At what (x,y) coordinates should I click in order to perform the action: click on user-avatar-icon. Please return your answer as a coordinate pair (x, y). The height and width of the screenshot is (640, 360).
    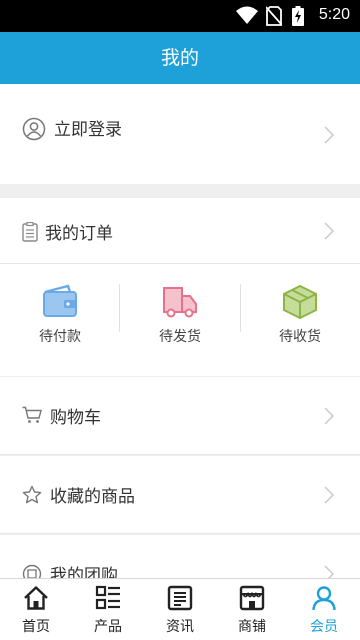
    Looking at the image, I should click on (34, 129).